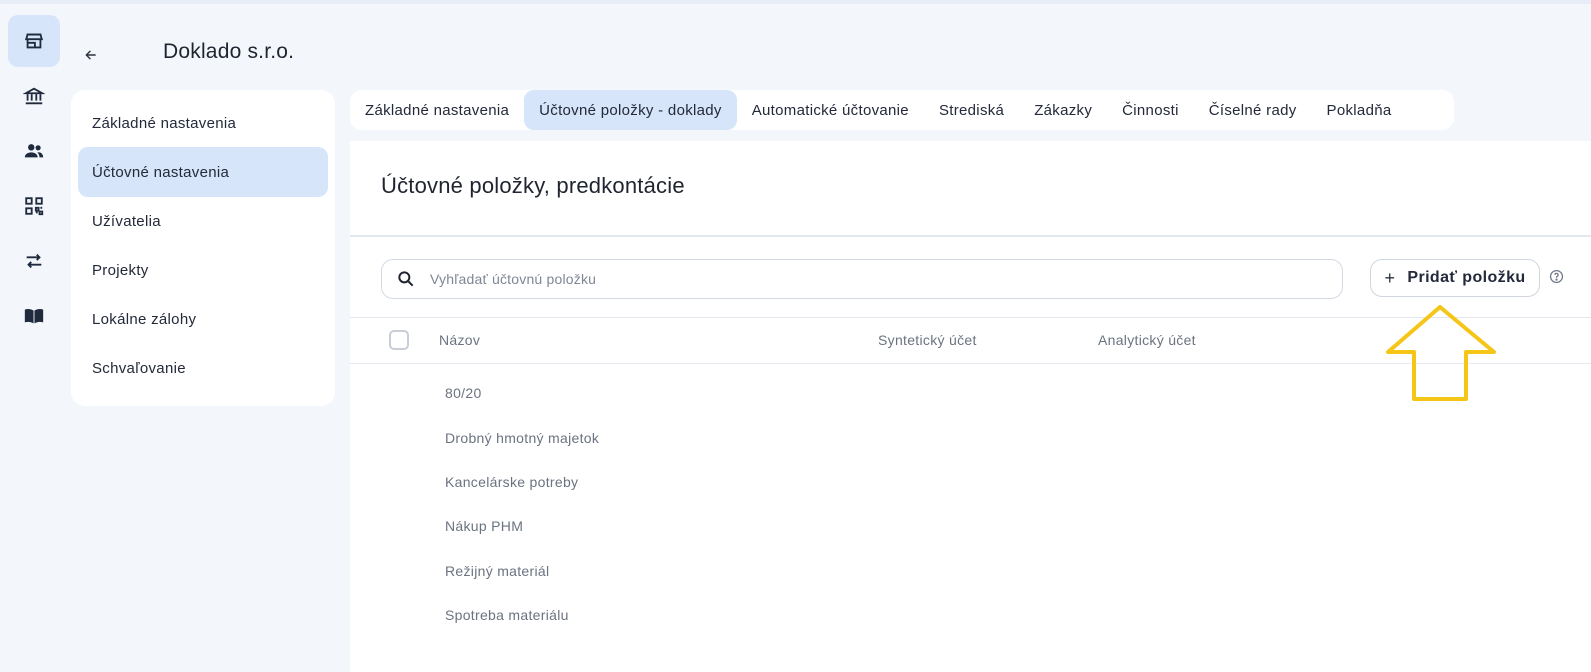 The width and height of the screenshot is (1591, 672). What do you see at coordinates (203, 368) in the screenshot?
I see `menu-item-approval: Schvaľovanie` at bounding box center [203, 368].